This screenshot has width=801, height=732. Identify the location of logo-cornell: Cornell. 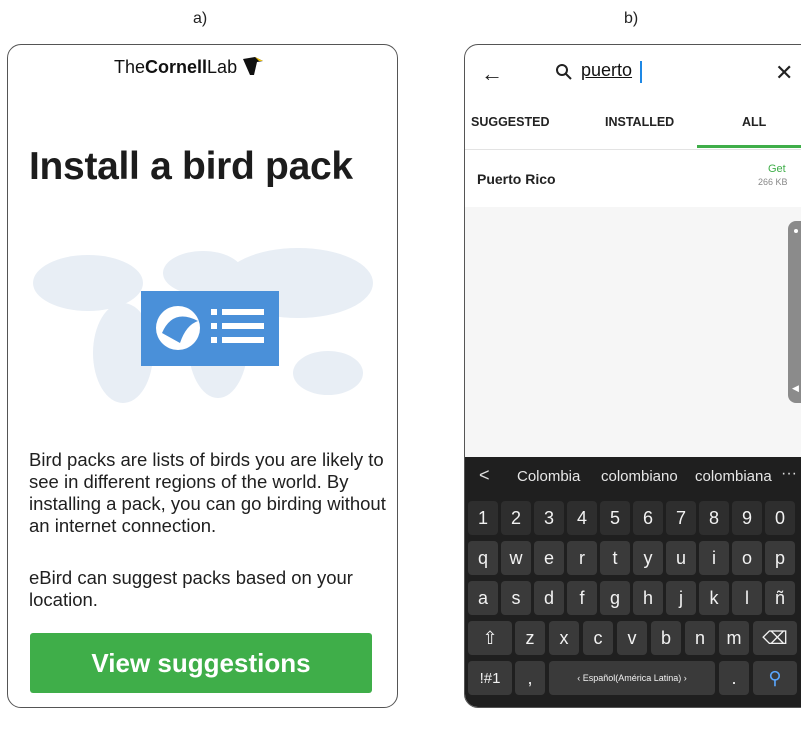
(176, 66).